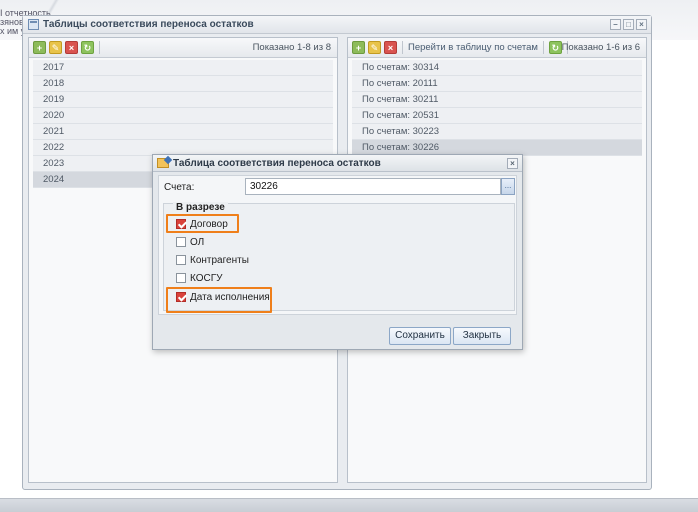 Image resolution: width=698 pixels, height=512 pixels. I want to click on list-item: 2021, so click(183, 132).